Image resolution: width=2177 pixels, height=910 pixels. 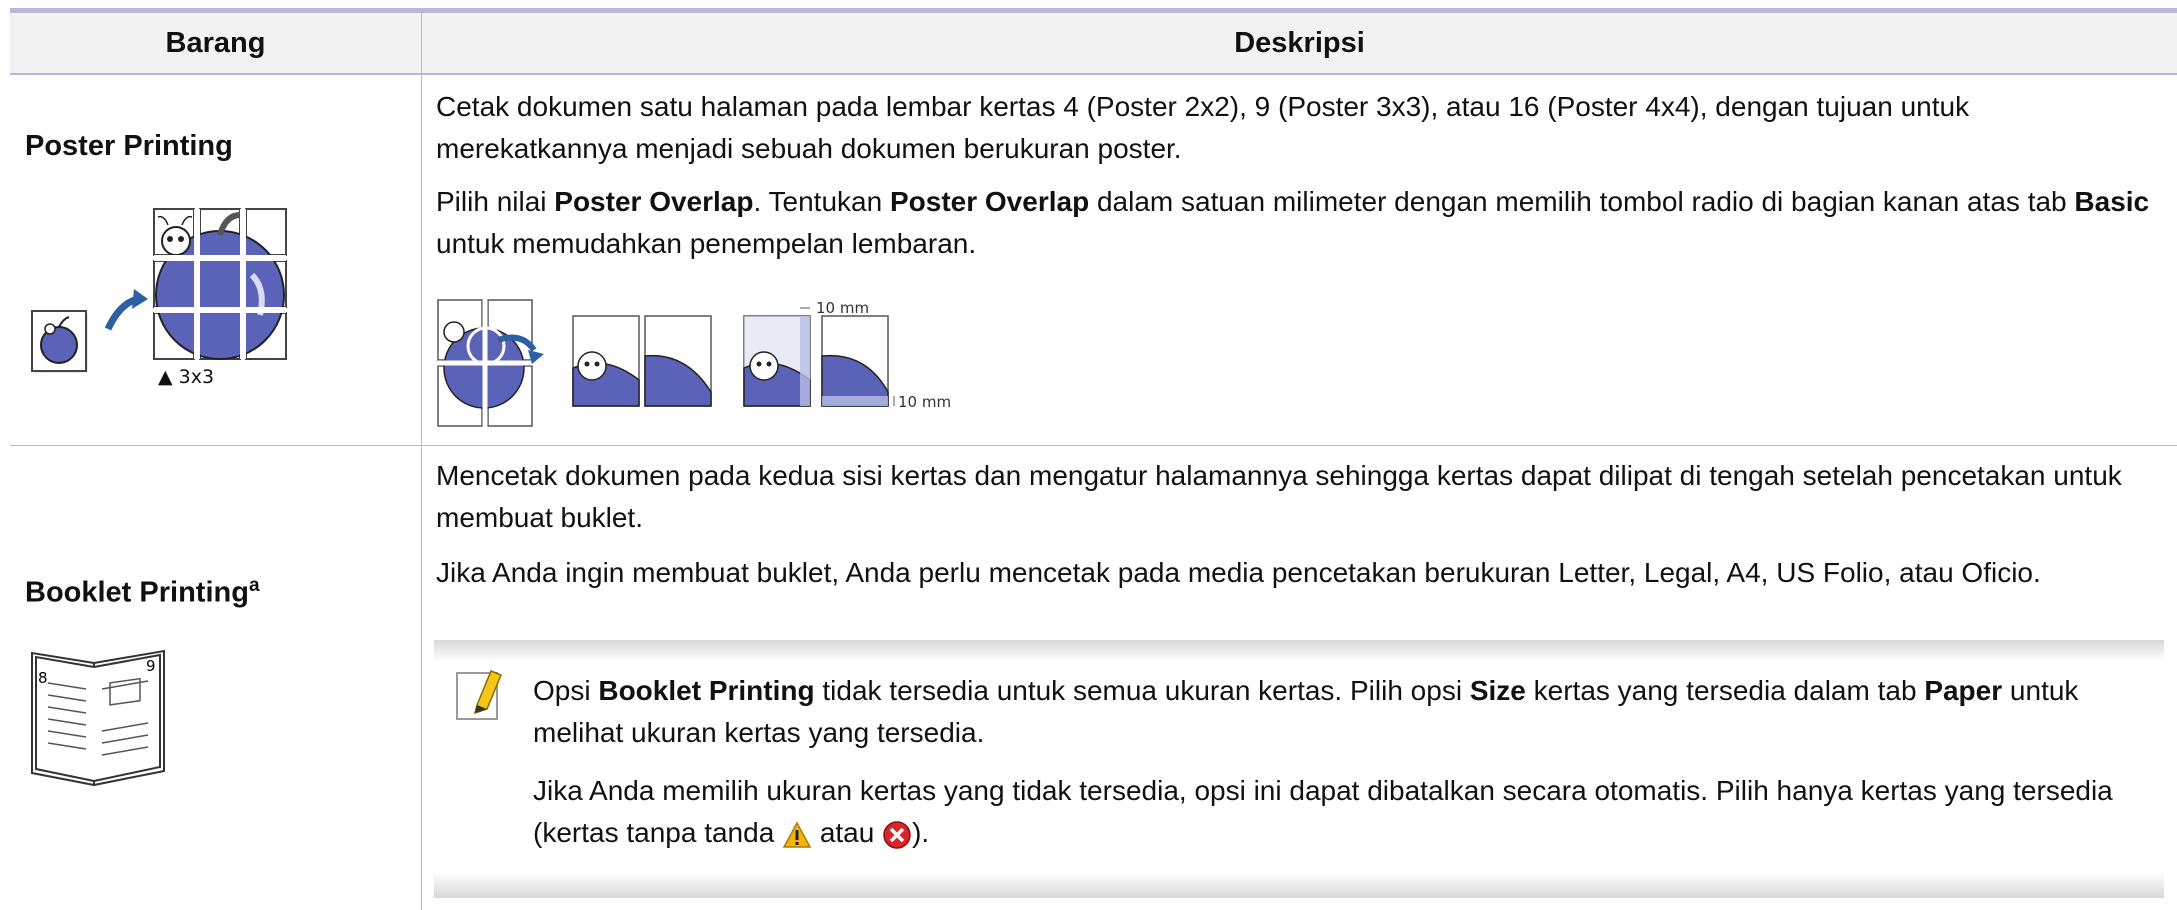 I want to click on poster-3x3-illustration, so click(x=159, y=290).